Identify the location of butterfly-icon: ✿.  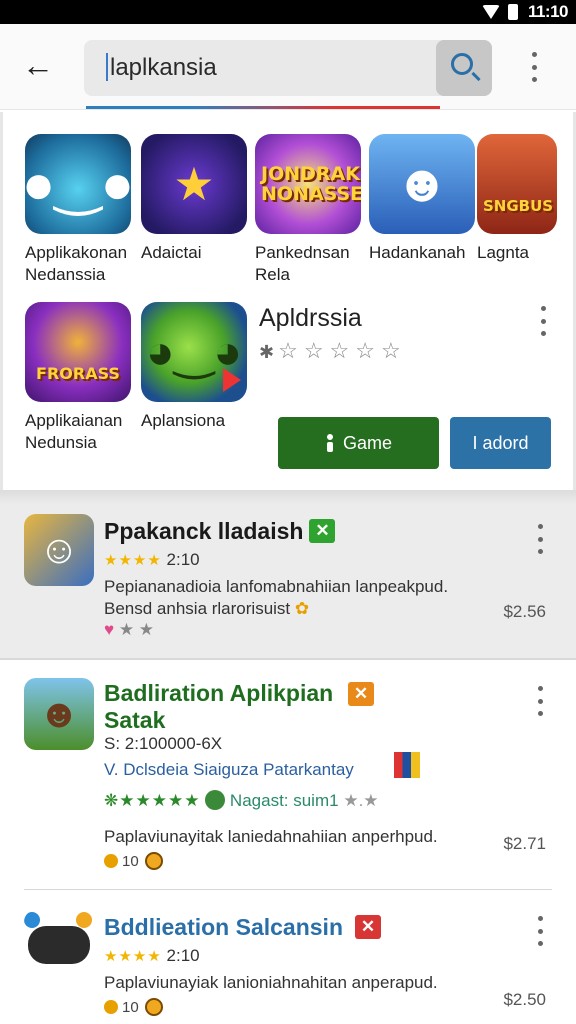
(302, 608).